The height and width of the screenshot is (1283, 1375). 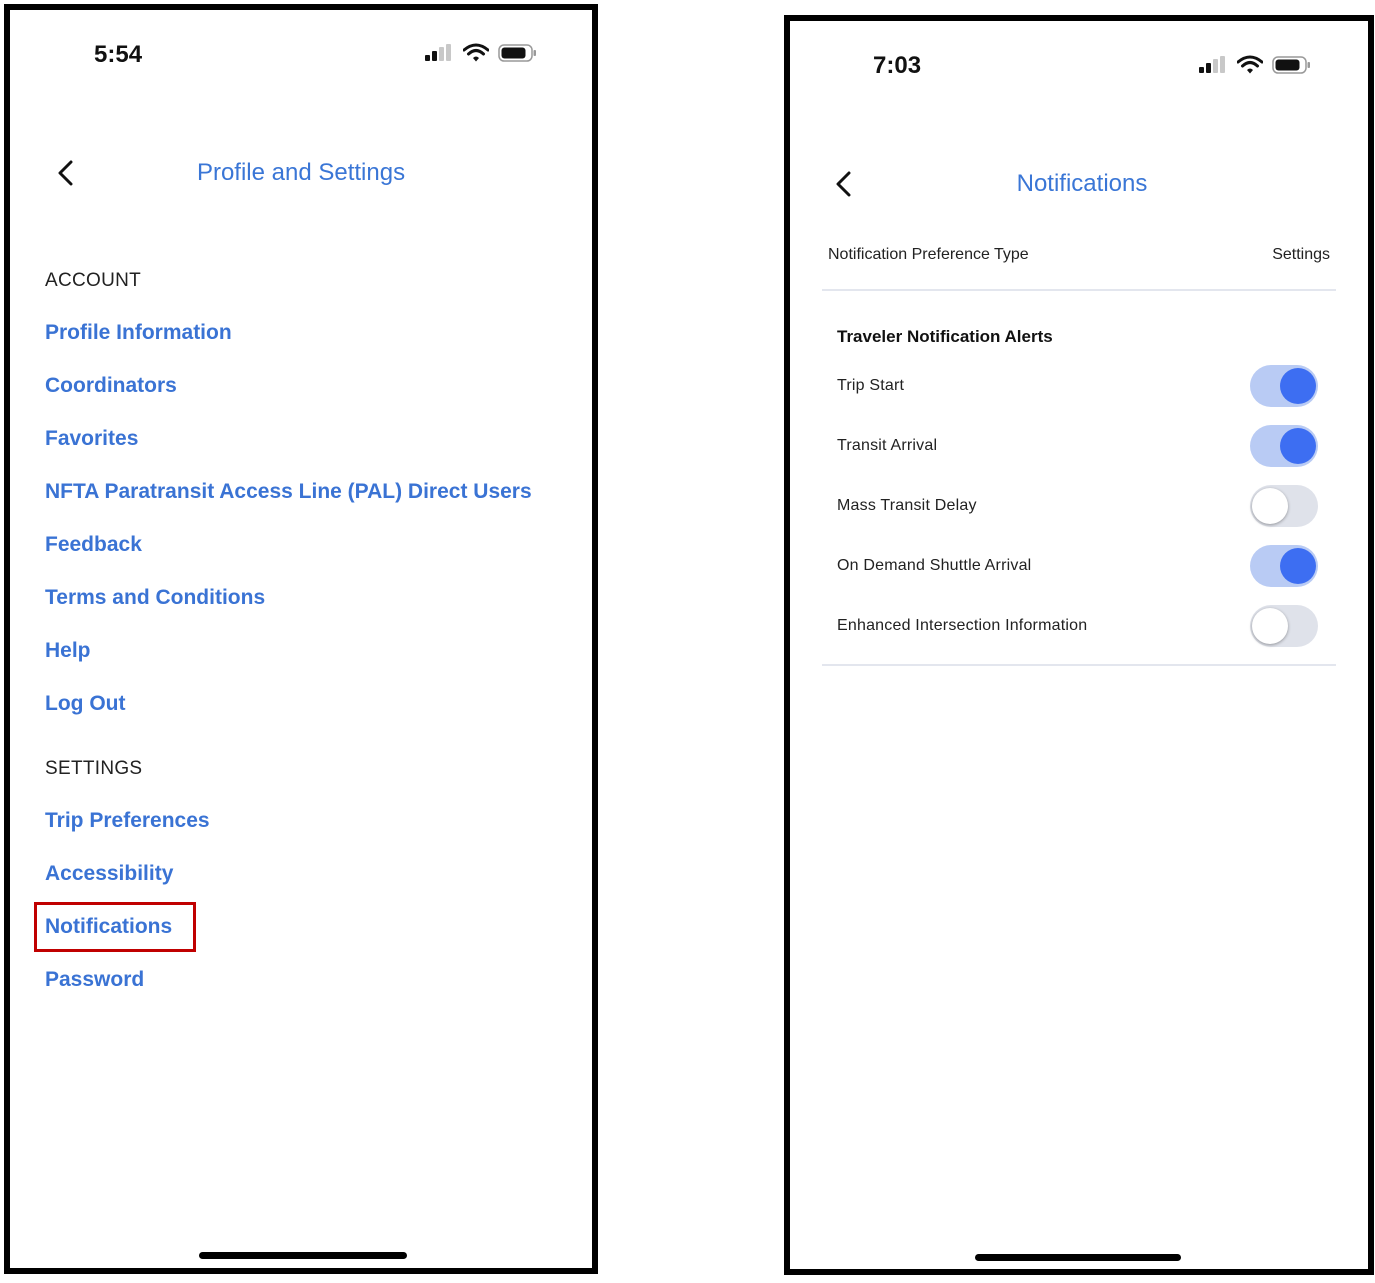 I want to click on on-demand-shuttle-arrival-toggle, so click(x=1284, y=566).